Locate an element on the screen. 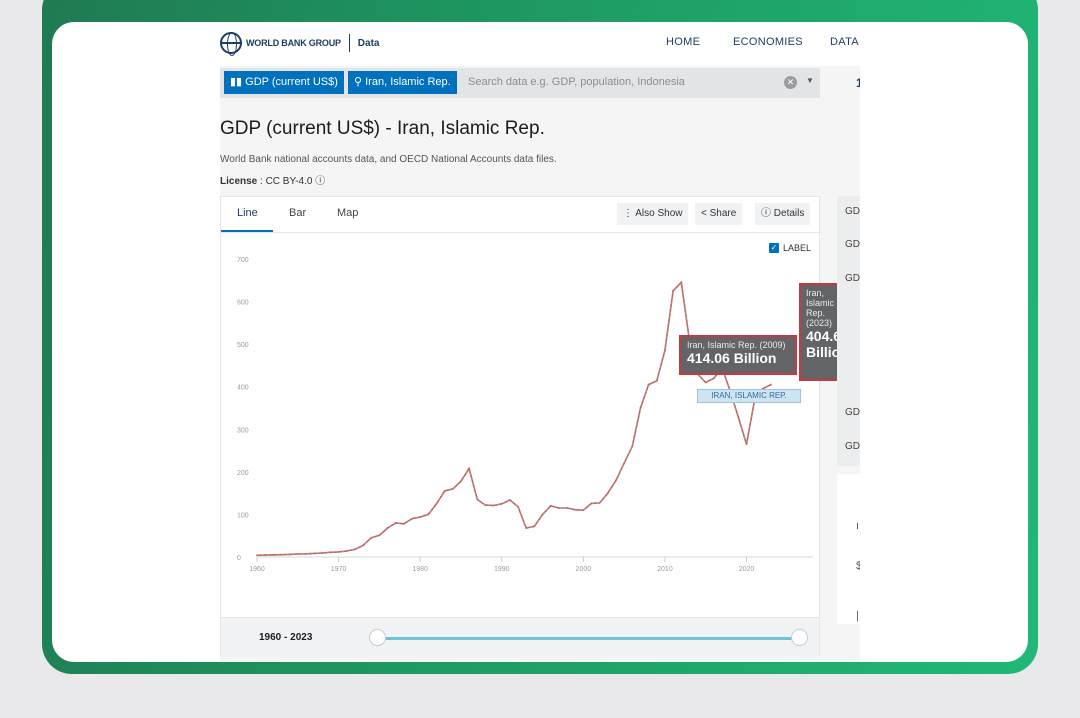 The width and height of the screenshot is (1080, 718). nav-economies: ECONOMIES is located at coordinates (768, 42).